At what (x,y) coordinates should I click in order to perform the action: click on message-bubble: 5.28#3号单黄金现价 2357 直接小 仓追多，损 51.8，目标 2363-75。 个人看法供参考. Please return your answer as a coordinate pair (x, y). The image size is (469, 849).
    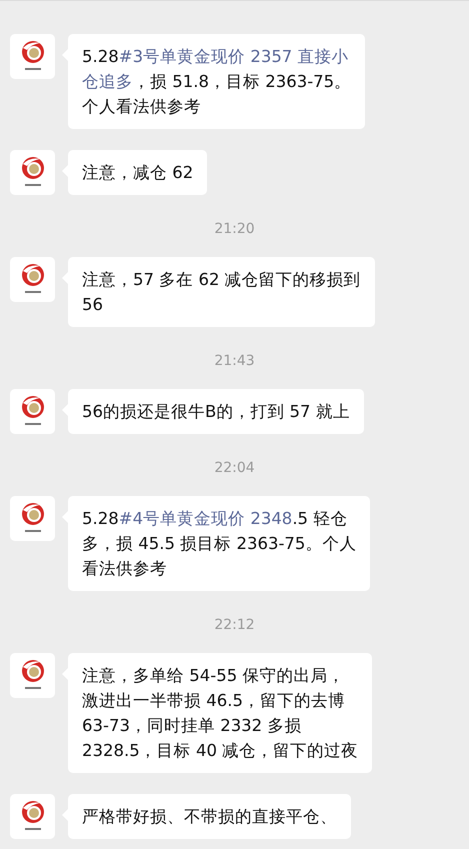
    Looking at the image, I should click on (217, 81).